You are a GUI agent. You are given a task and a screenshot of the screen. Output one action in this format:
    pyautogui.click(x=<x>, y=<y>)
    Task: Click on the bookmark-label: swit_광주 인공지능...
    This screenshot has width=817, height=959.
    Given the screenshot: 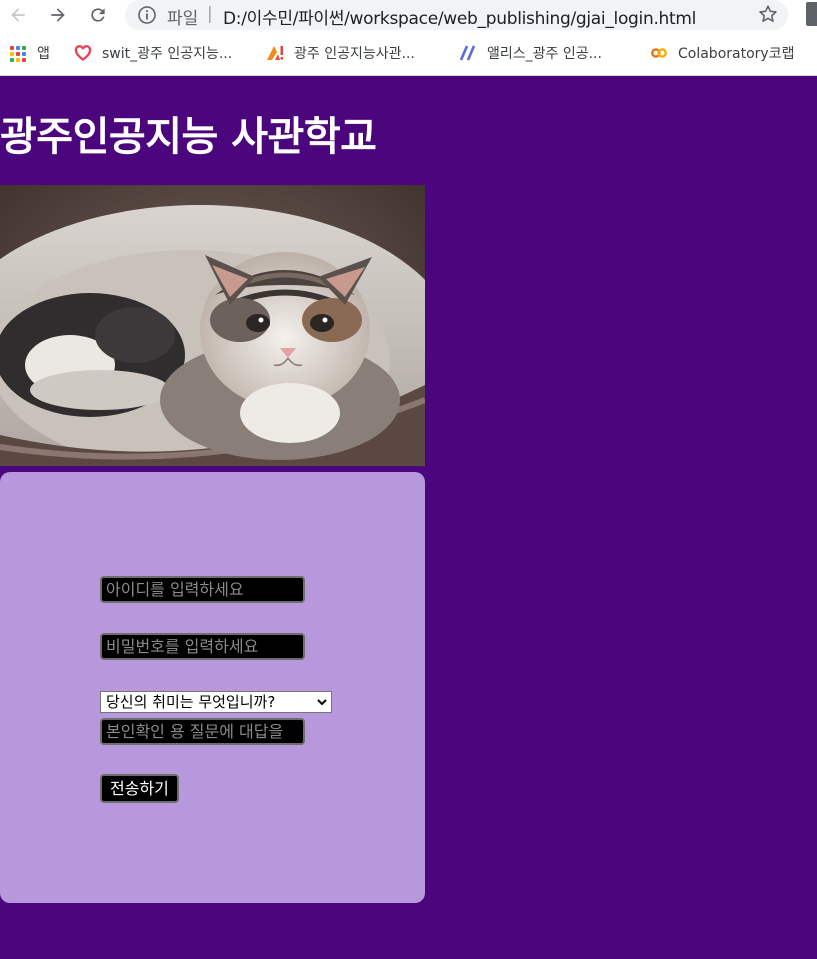 What is the action you would take?
    pyautogui.click(x=167, y=54)
    